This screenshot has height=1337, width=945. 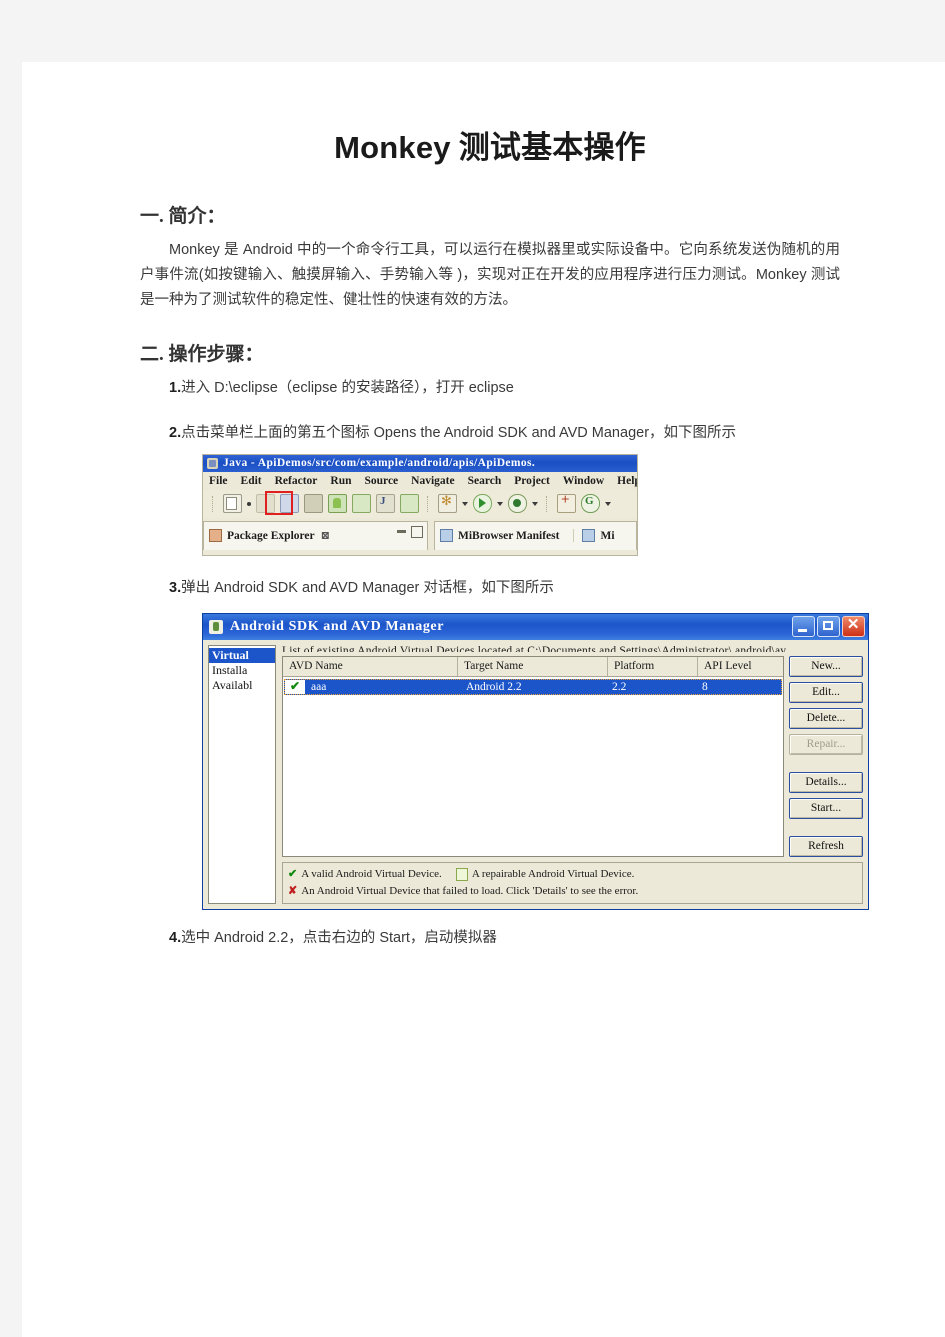 What do you see at coordinates (485, 481) in the screenshot?
I see `menu-item-search: Search` at bounding box center [485, 481].